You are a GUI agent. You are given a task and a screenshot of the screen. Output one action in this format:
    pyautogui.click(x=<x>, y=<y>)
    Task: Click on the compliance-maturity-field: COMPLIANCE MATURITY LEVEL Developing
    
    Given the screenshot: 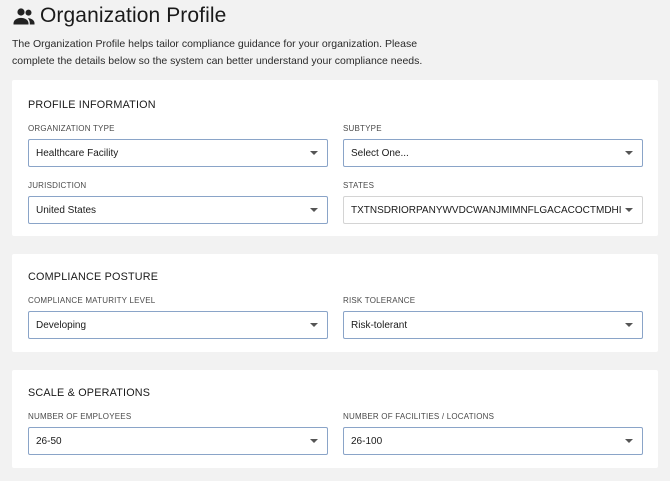 What is the action you would take?
    pyautogui.click(x=178, y=317)
    